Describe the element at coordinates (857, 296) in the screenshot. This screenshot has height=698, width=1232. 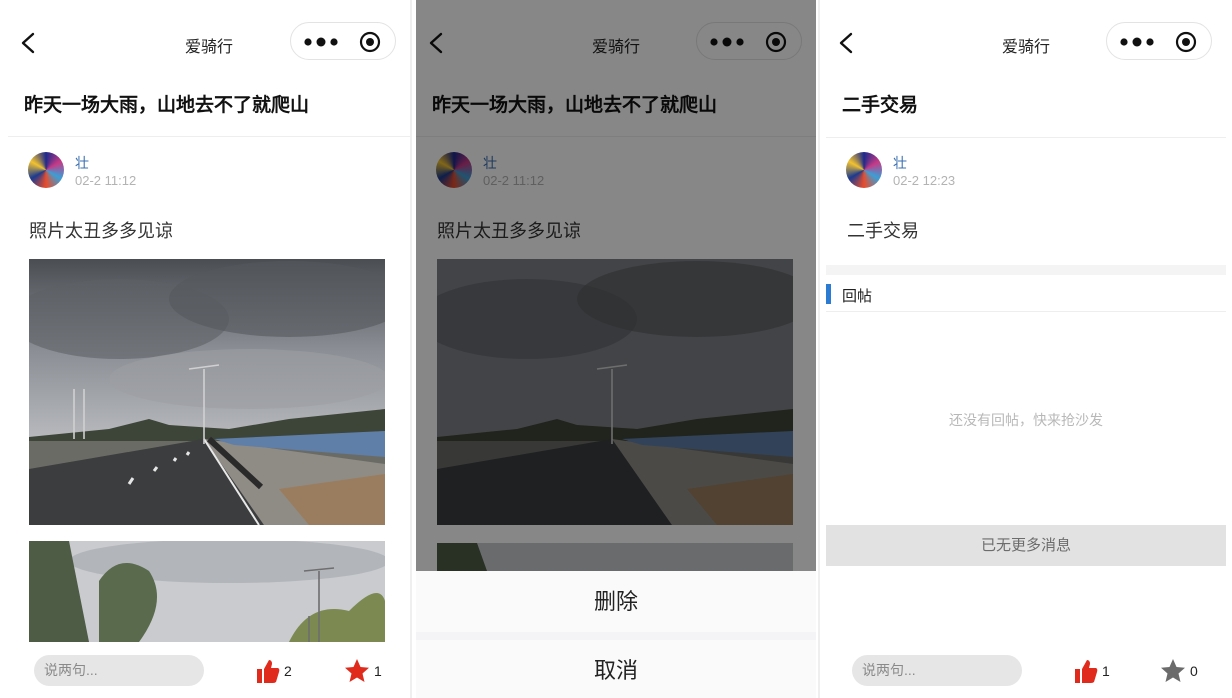
I see `replies-heading: 回帖` at that location.